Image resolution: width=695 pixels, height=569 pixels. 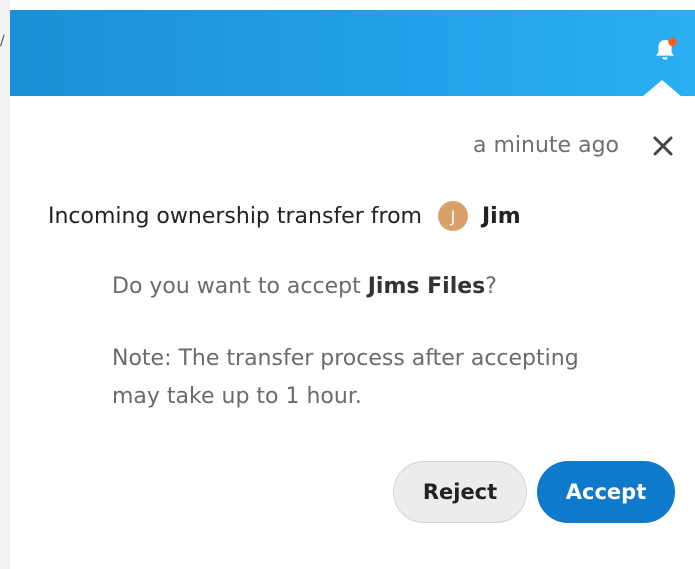 I want to click on accept-question: Do you want to accept Jims Files?, so click(x=392, y=287).